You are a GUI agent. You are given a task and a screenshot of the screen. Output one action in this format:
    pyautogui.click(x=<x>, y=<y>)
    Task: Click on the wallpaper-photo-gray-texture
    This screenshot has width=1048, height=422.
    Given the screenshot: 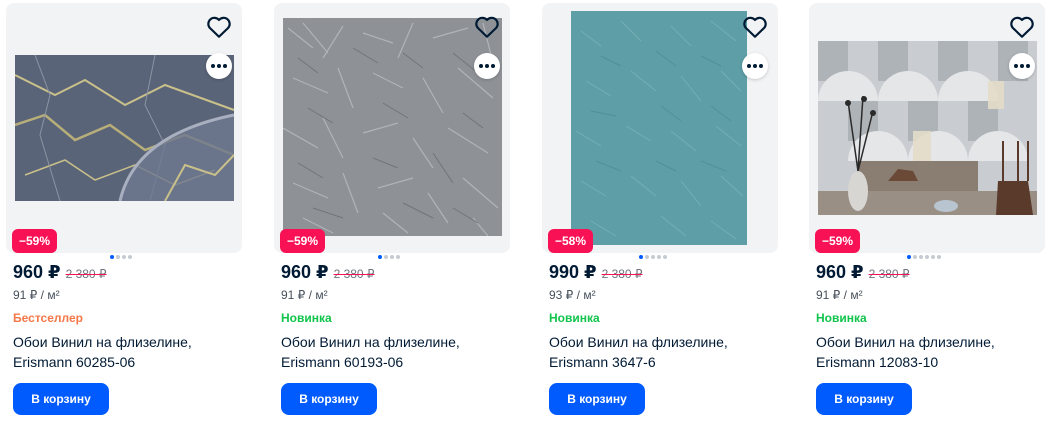 What is the action you would take?
    pyautogui.click(x=392, y=127)
    